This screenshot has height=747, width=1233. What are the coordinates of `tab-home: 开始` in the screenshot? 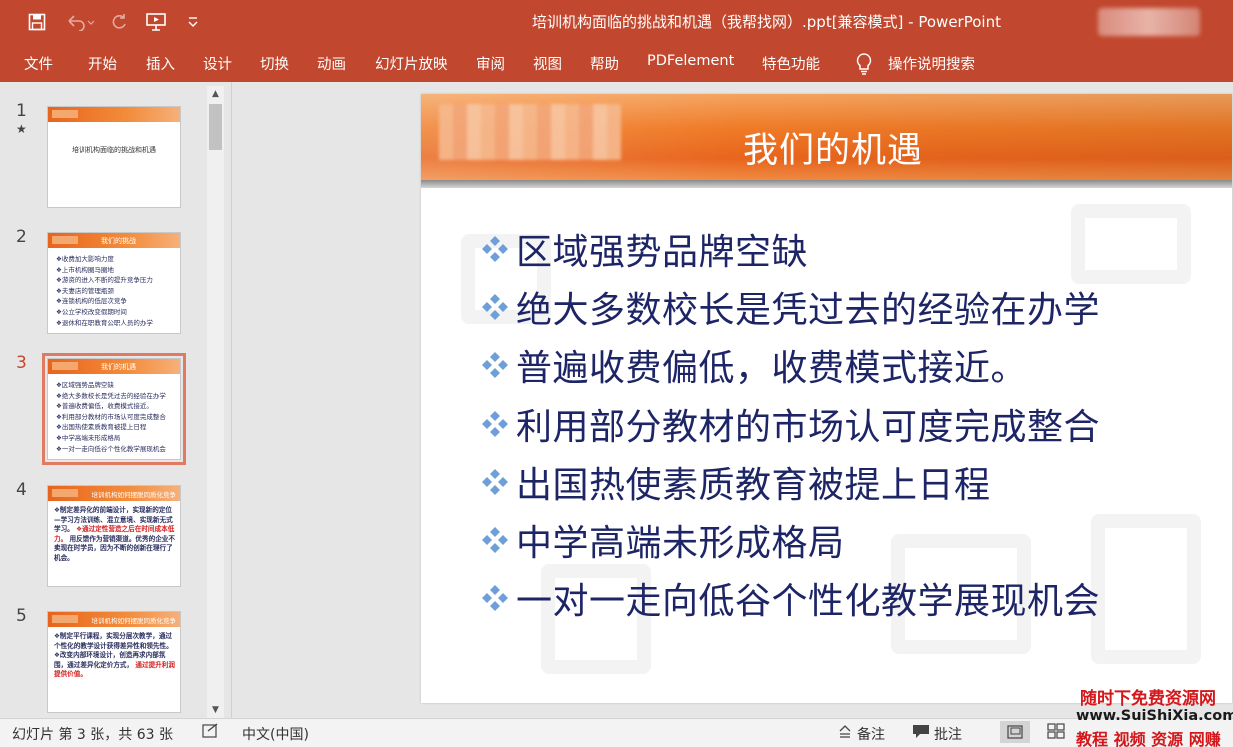 It's located at (102, 63).